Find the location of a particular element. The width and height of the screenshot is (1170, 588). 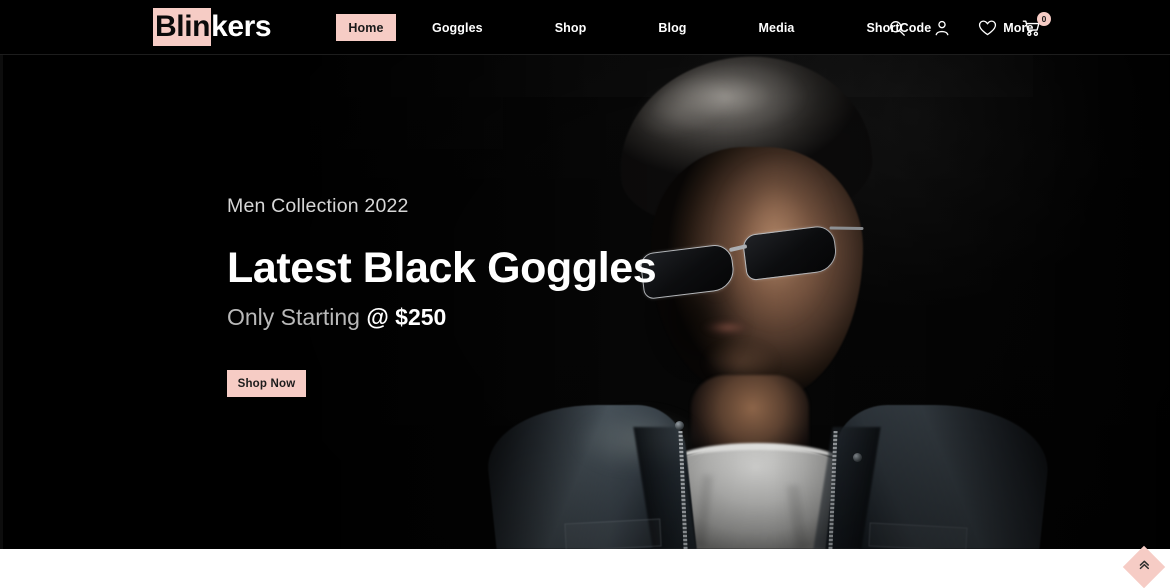

hero-subheadline-price: @ $250 is located at coordinates (406, 316).